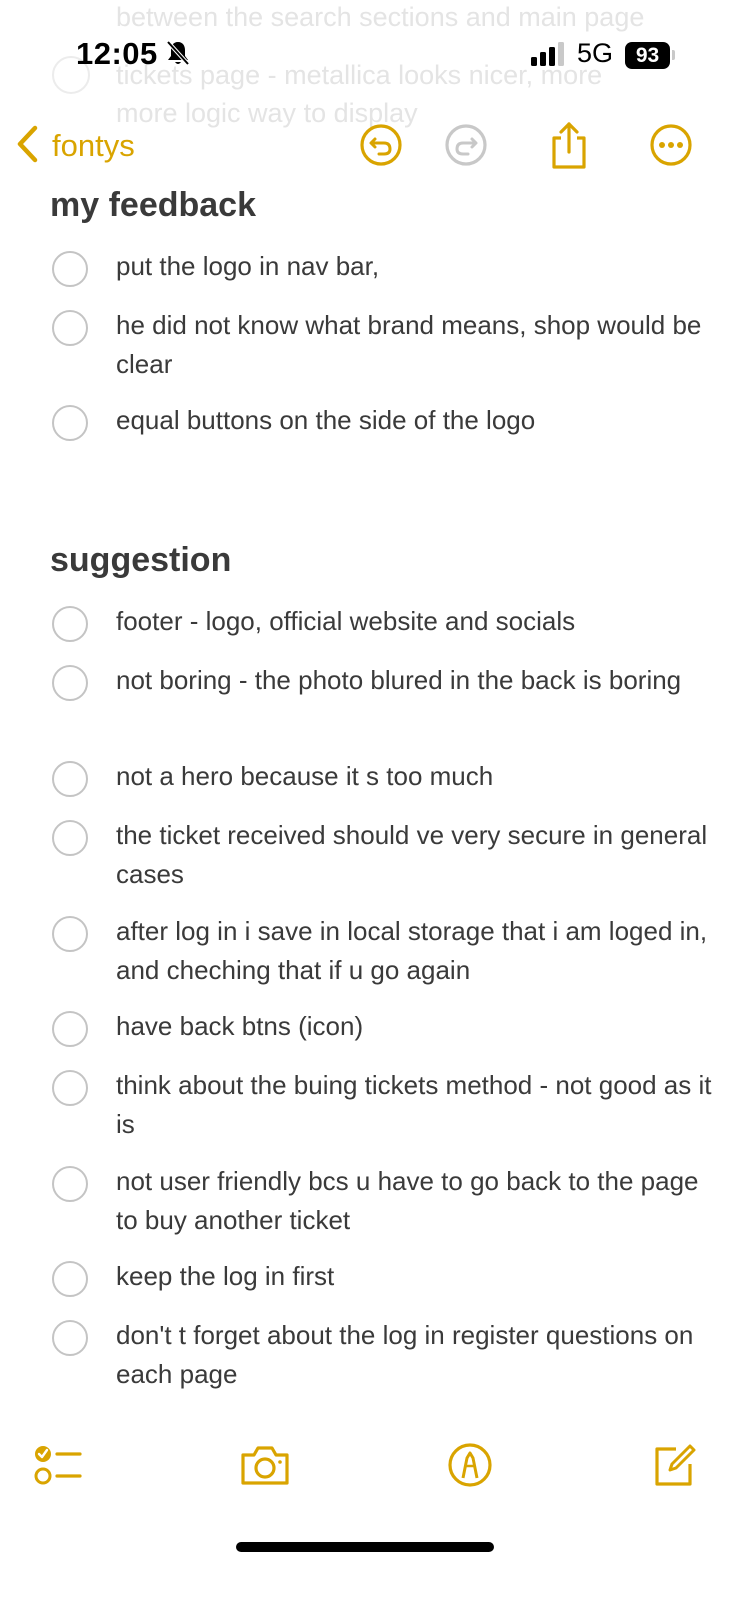 This screenshot has width=738, height=1600. I want to click on compose-icon, so click(675, 1465).